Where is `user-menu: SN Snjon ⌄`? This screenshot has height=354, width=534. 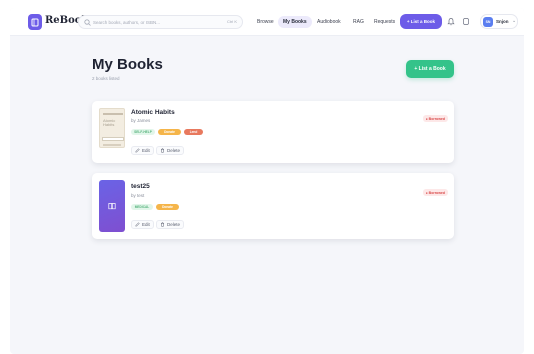 user-menu: SN Snjon ⌄ is located at coordinates (499, 21).